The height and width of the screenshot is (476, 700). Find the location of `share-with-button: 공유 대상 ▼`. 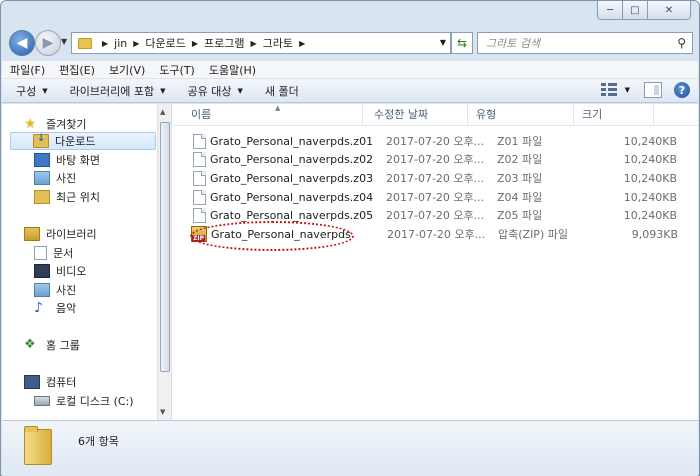

share-with-button: 공유 대상 ▼ is located at coordinates (215, 91).